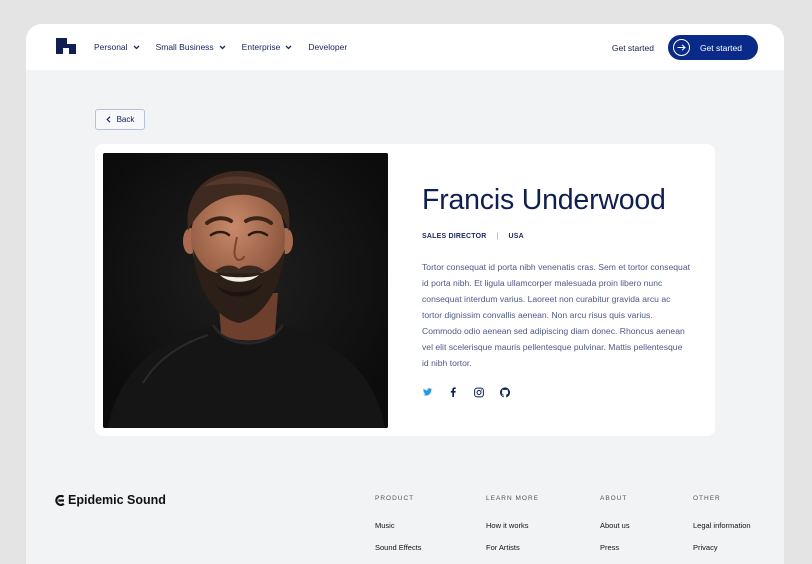  What do you see at coordinates (454, 236) in the screenshot?
I see `profile-role: SALES DIRECTOR` at bounding box center [454, 236].